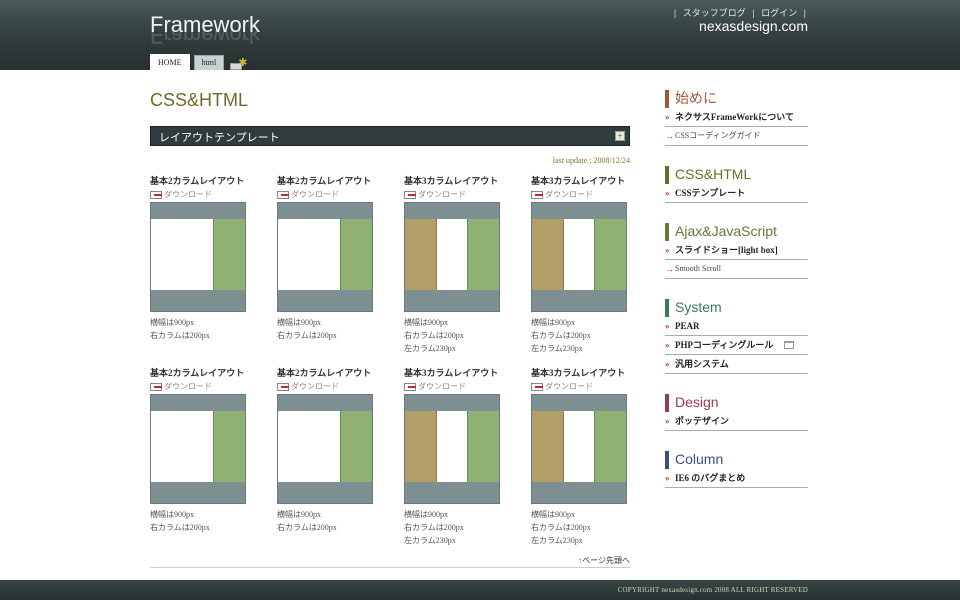  Describe the element at coordinates (557, 348) in the screenshot. I see `description-line: 左カラム230px` at that location.